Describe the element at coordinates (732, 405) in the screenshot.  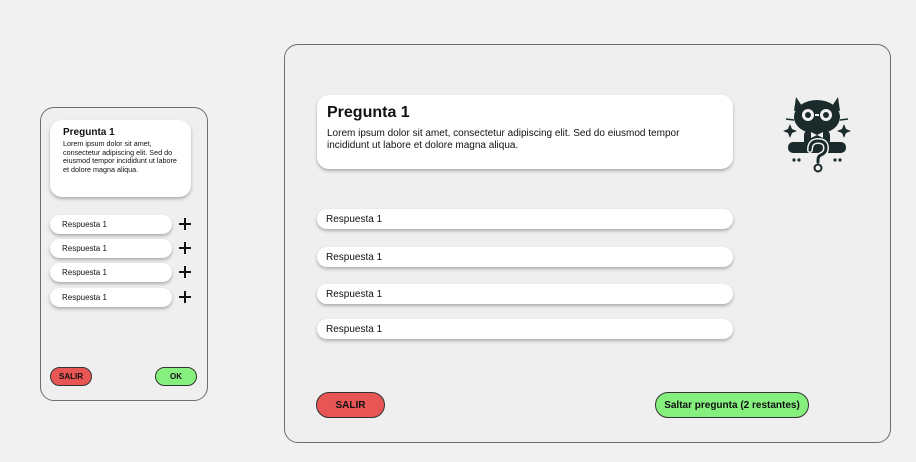
I see `skip-question-button: Saltar pregunta (2 restantes)` at that location.